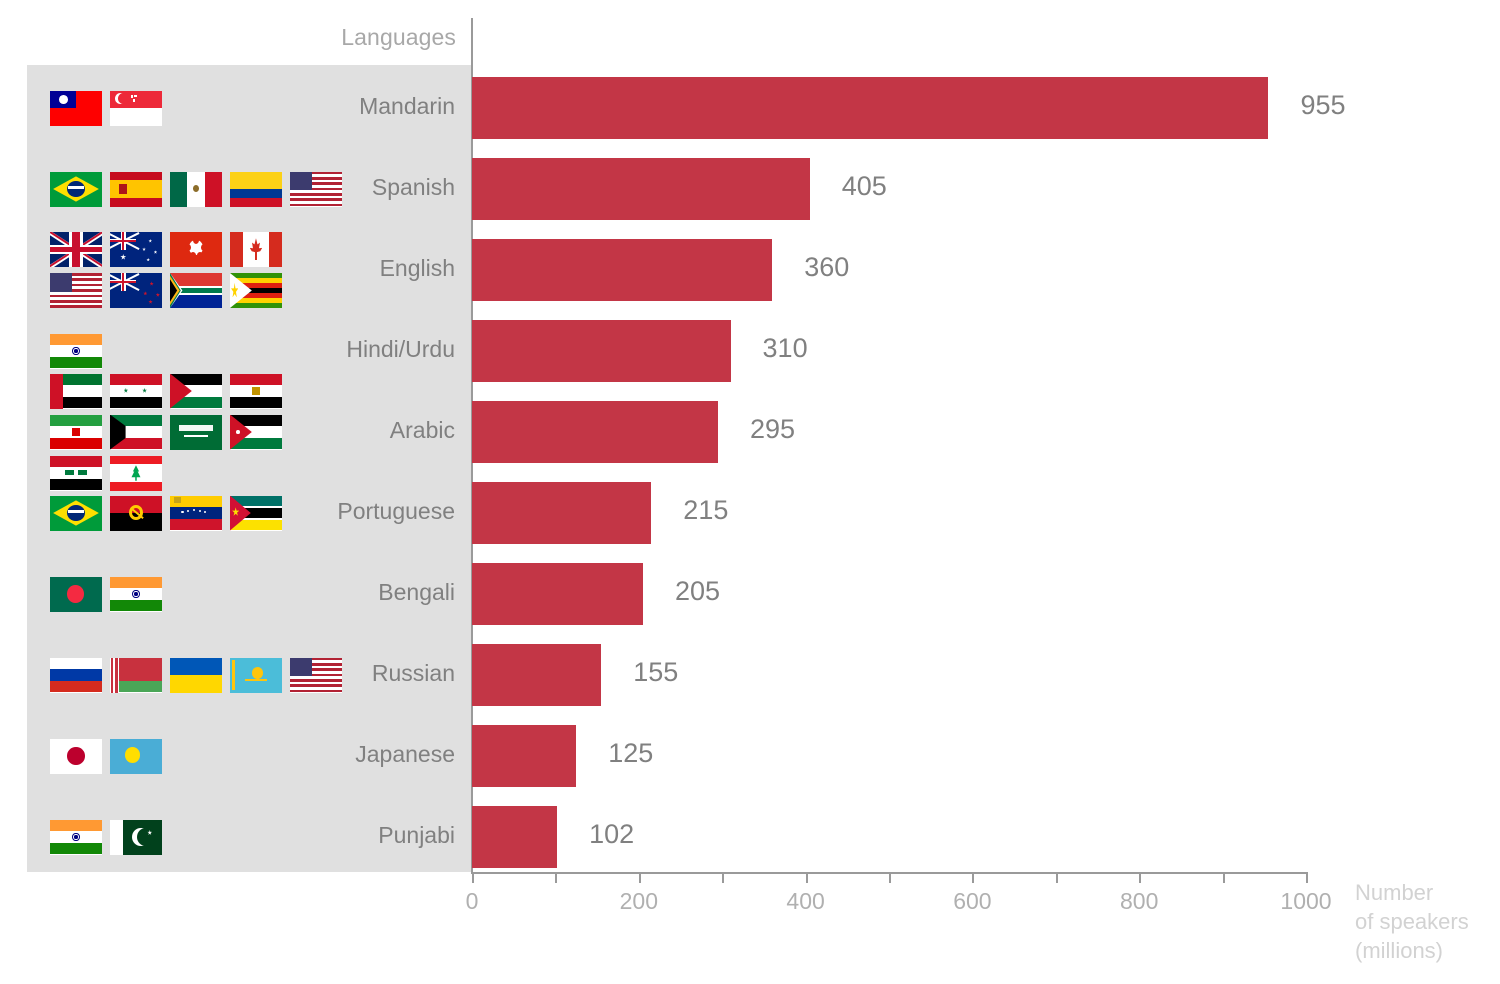  I want to click on value-axis-title: Number of speakers (millions), so click(1412, 921).